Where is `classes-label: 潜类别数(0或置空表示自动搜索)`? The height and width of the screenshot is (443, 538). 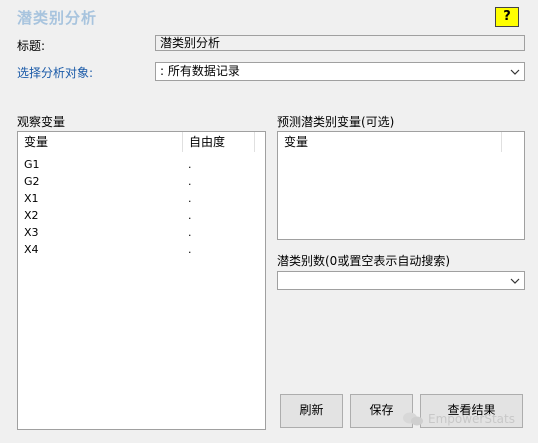 classes-label: 潜类别数(0或置空表示自动搜索) is located at coordinates (363, 261).